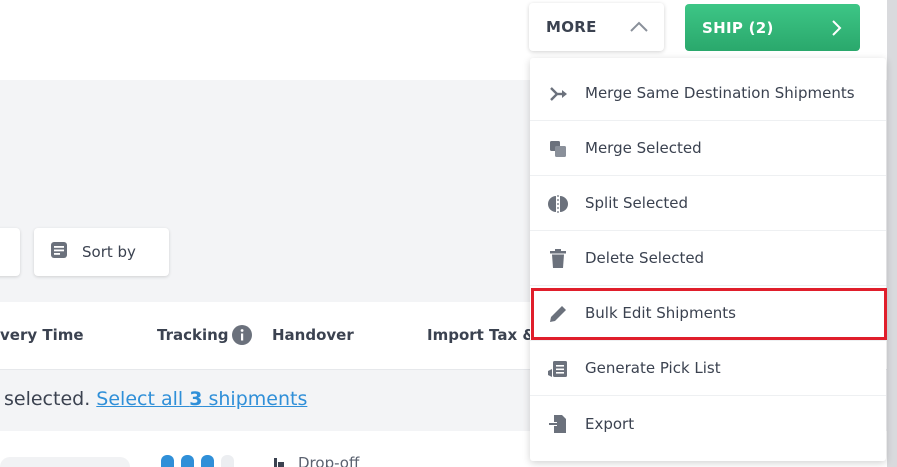 This screenshot has height=467, width=897. I want to click on menu-item-merge-same-destination: Merge Same Destination Shipments, so click(708, 93).